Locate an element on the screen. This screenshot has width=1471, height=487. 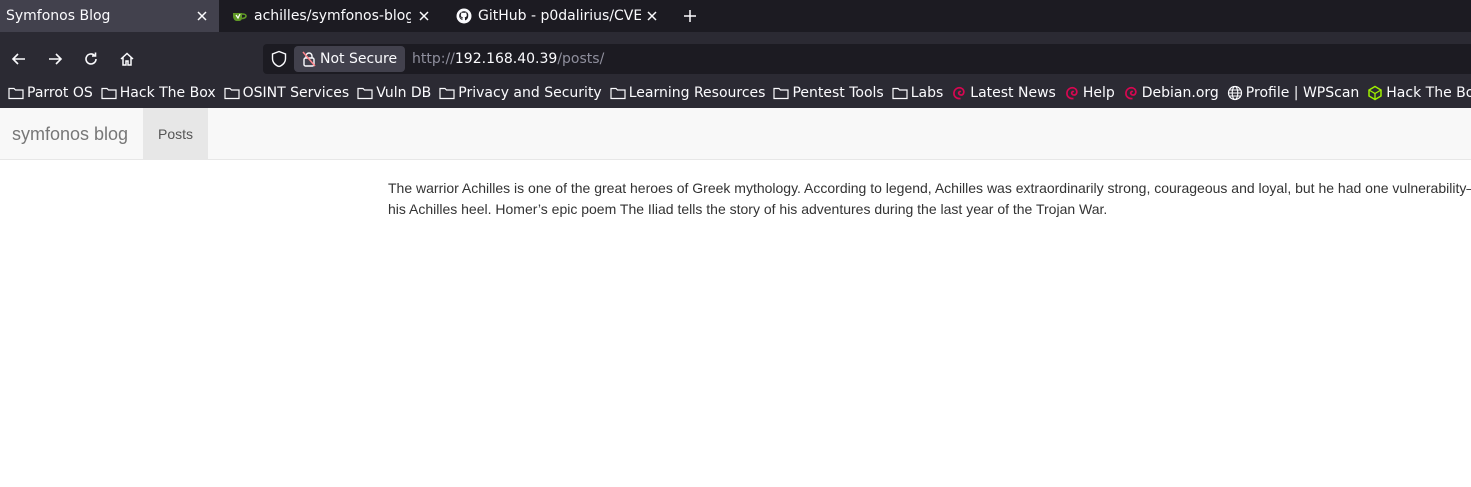
bookmark-item: Debian.org is located at coordinates (1171, 93).